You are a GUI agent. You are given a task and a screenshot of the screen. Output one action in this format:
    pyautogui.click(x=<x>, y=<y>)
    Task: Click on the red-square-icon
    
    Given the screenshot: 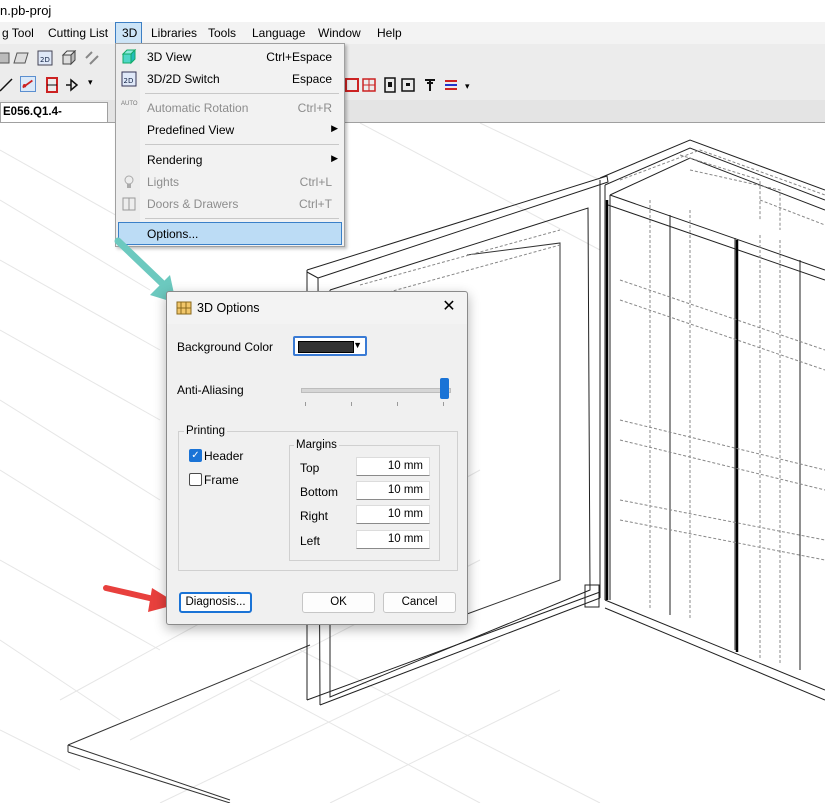 What is the action you would take?
    pyautogui.click(x=352, y=85)
    